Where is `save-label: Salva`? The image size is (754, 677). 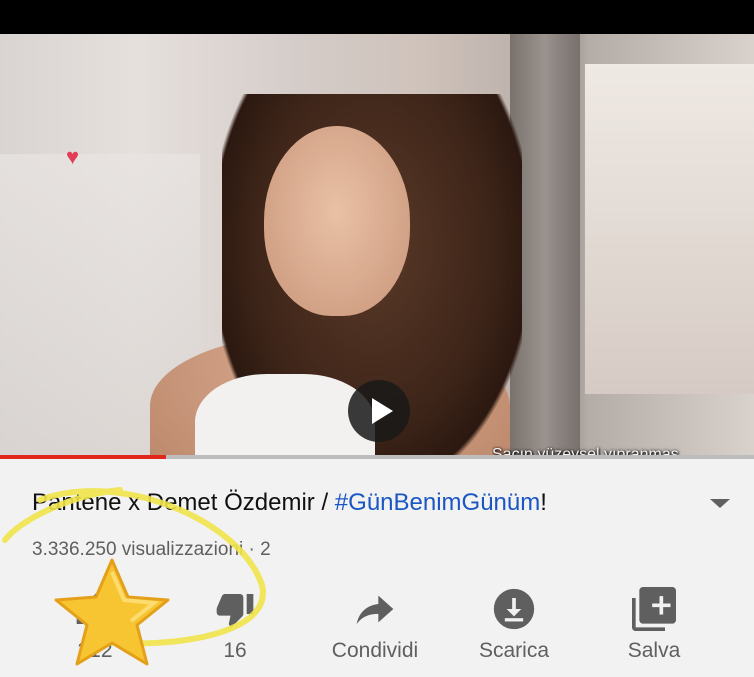 save-label: Salva is located at coordinates (654, 650).